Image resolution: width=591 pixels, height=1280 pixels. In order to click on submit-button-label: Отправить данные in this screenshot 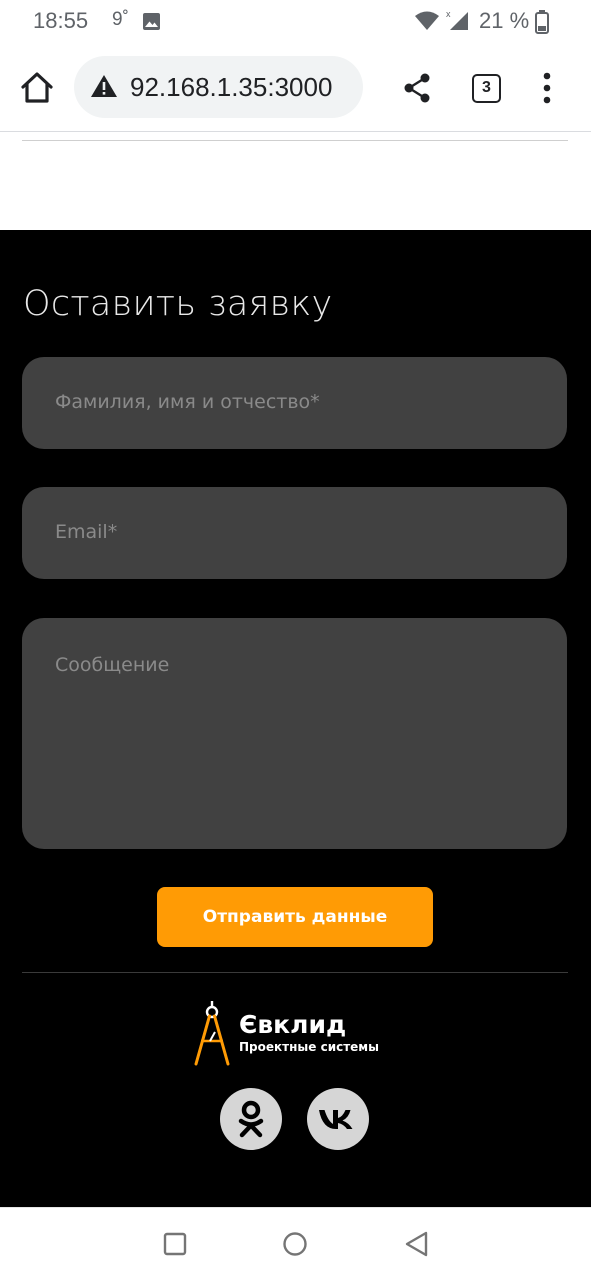, I will do `click(295, 917)`.